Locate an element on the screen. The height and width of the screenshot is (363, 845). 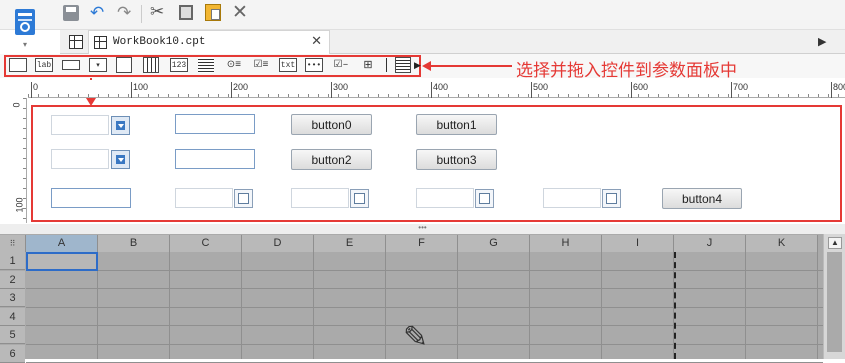
row-header-1: 1 is located at coordinates (12, 261).